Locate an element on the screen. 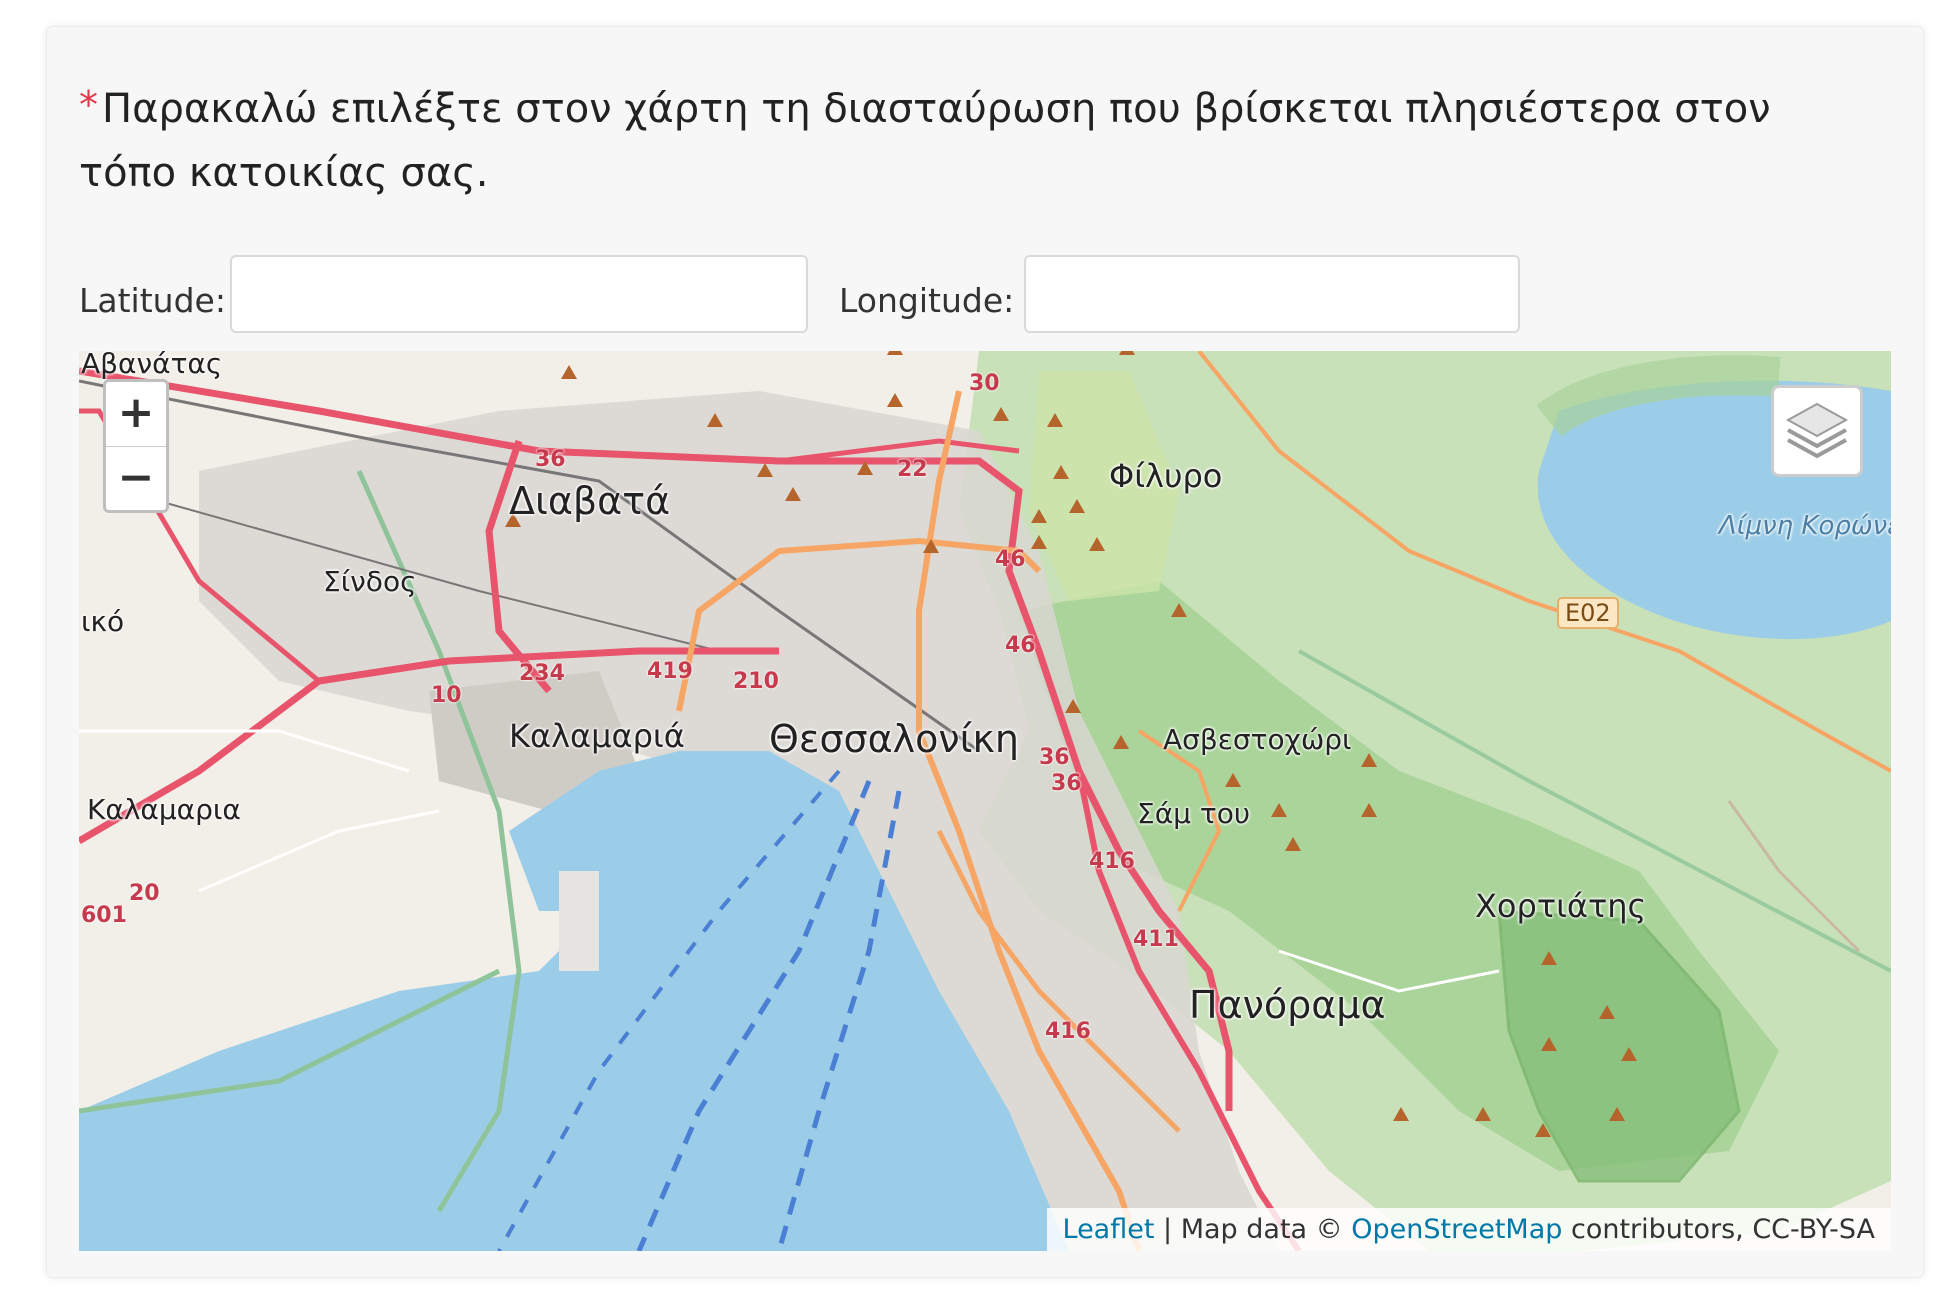 The image size is (1949, 1296). road-number: 20 is located at coordinates (144, 893).